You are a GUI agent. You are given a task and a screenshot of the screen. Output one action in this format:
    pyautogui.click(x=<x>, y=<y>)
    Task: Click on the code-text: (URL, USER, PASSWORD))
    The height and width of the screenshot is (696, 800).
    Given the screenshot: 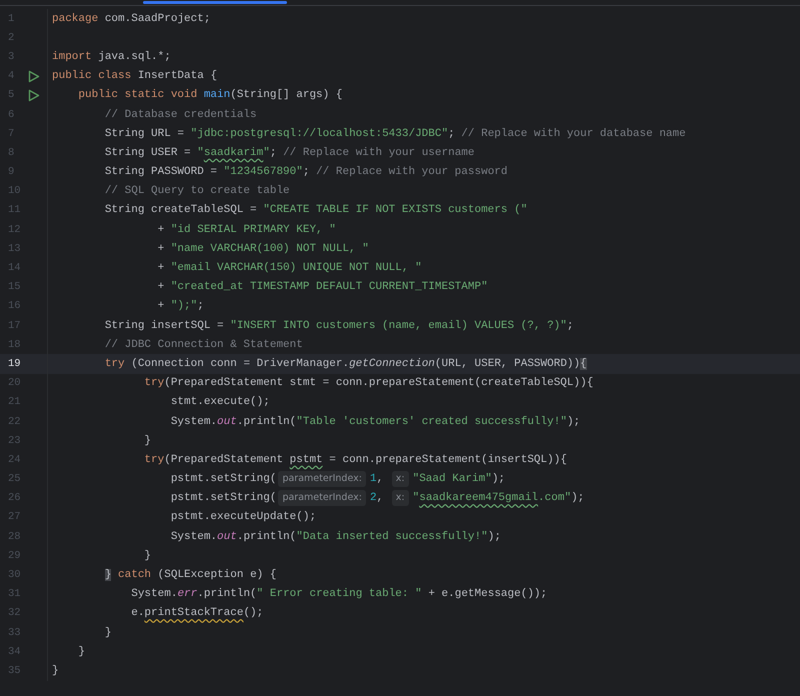 What is the action you would take?
    pyautogui.click(x=507, y=364)
    